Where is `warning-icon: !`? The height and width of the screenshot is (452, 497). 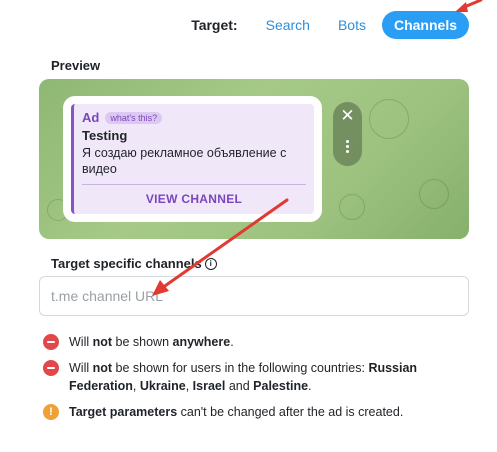
warning-icon: ! is located at coordinates (51, 412).